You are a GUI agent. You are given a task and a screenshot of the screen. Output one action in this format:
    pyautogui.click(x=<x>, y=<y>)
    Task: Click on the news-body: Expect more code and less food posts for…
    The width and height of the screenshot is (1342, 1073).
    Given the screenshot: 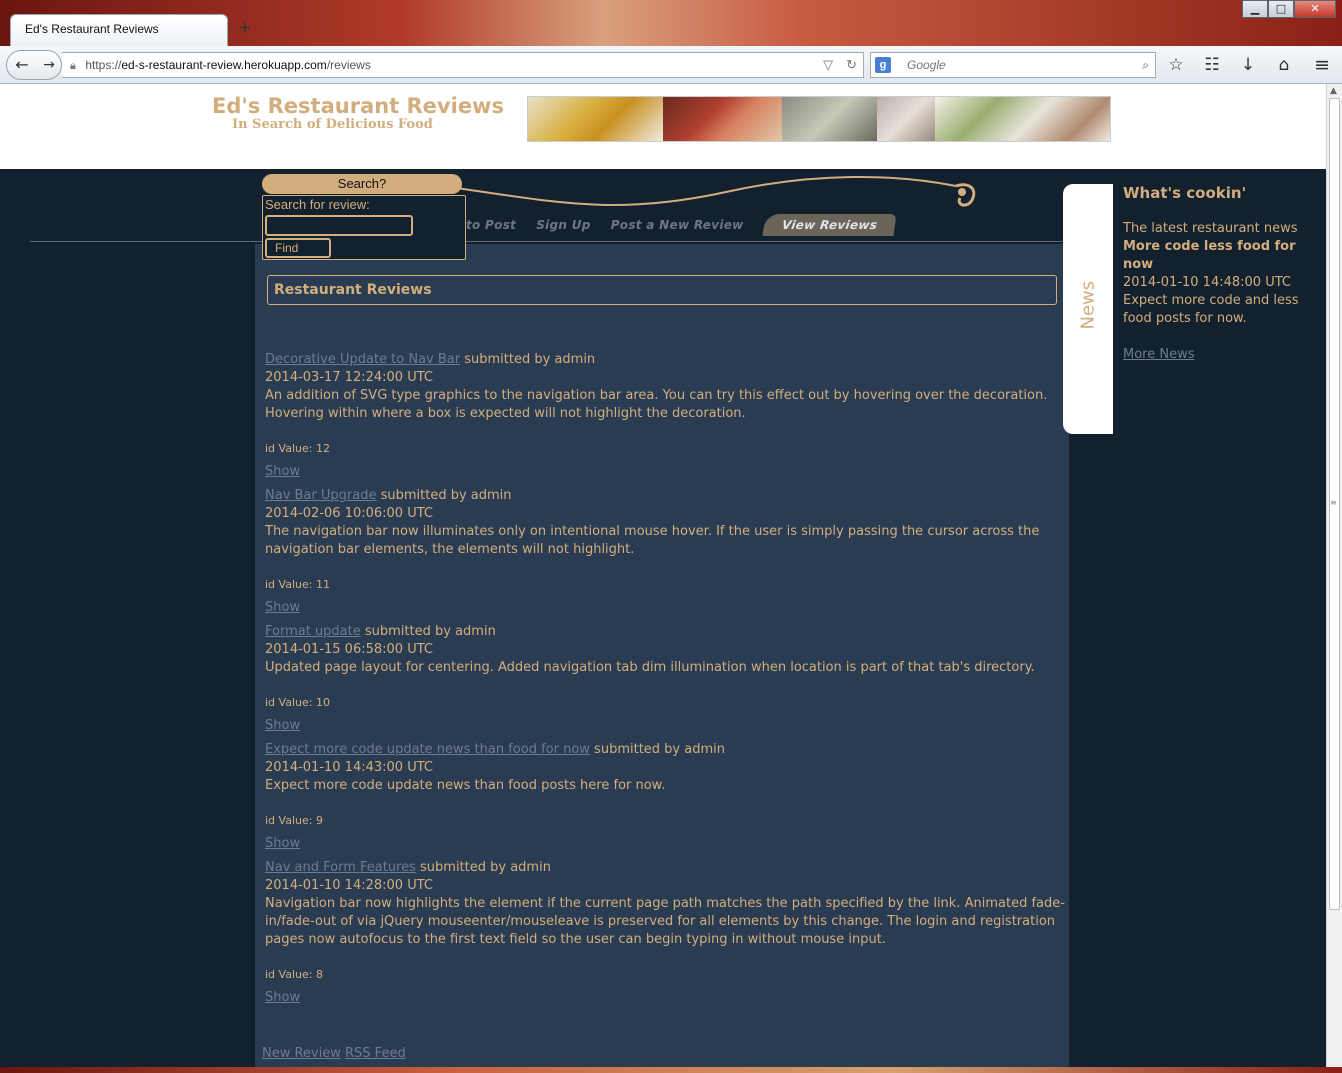 What is the action you would take?
    pyautogui.click(x=1211, y=309)
    